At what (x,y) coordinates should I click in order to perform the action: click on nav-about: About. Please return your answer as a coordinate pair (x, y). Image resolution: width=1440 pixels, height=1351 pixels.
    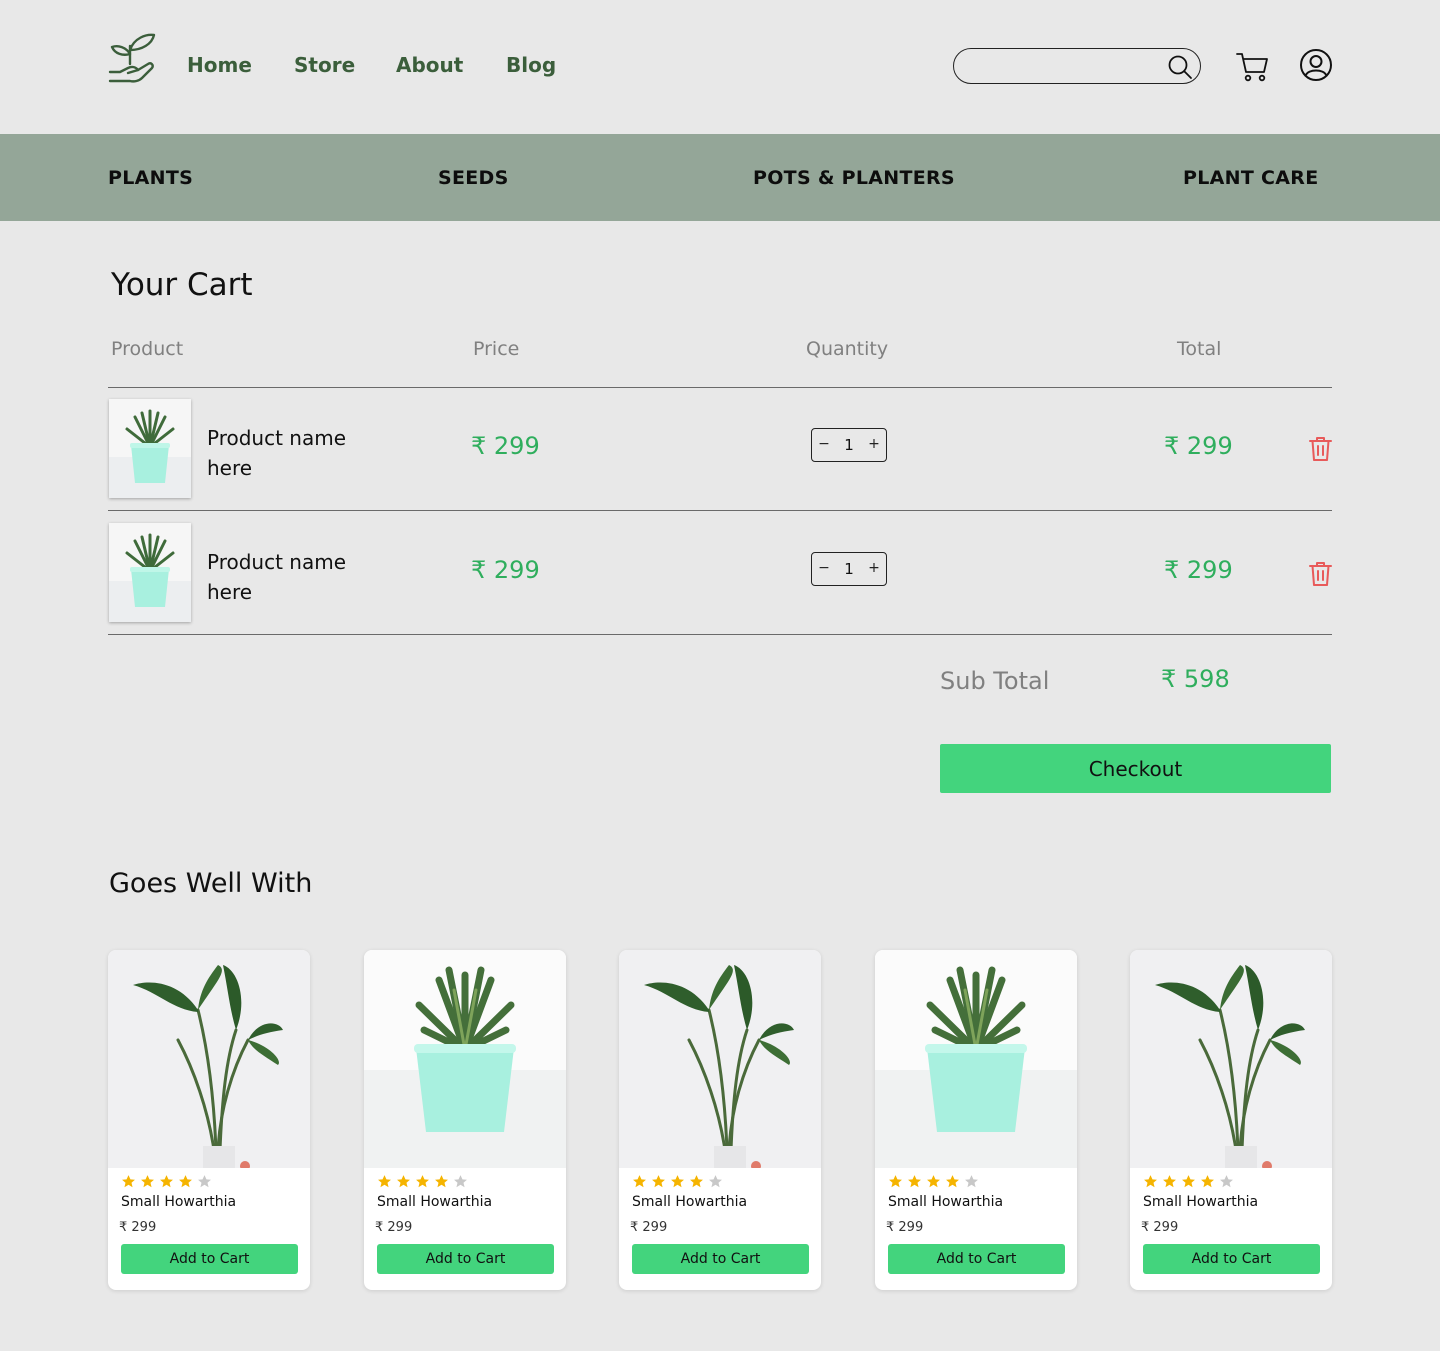
    Looking at the image, I should click on (429, 65).